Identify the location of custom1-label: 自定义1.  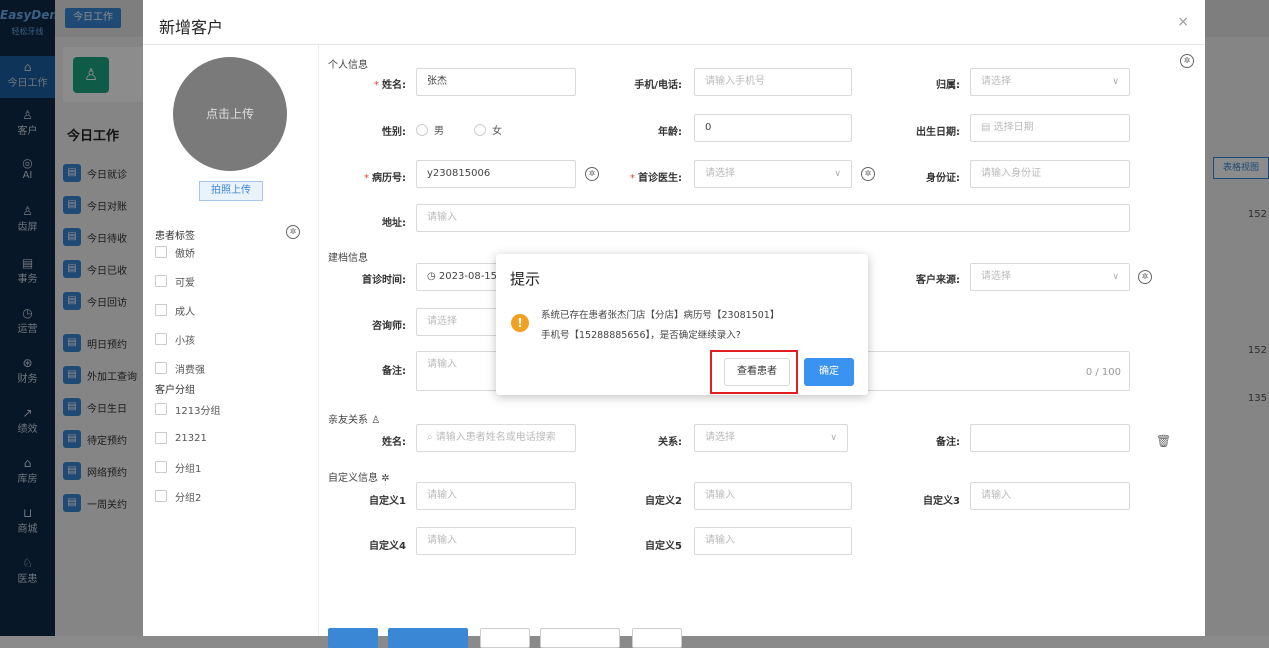
(387, 501).